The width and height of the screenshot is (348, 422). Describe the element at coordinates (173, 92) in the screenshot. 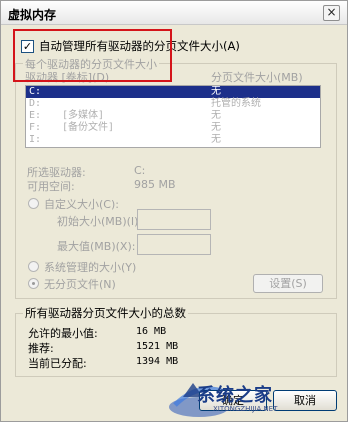

I see `drive-row-c: C: 无` at that location.